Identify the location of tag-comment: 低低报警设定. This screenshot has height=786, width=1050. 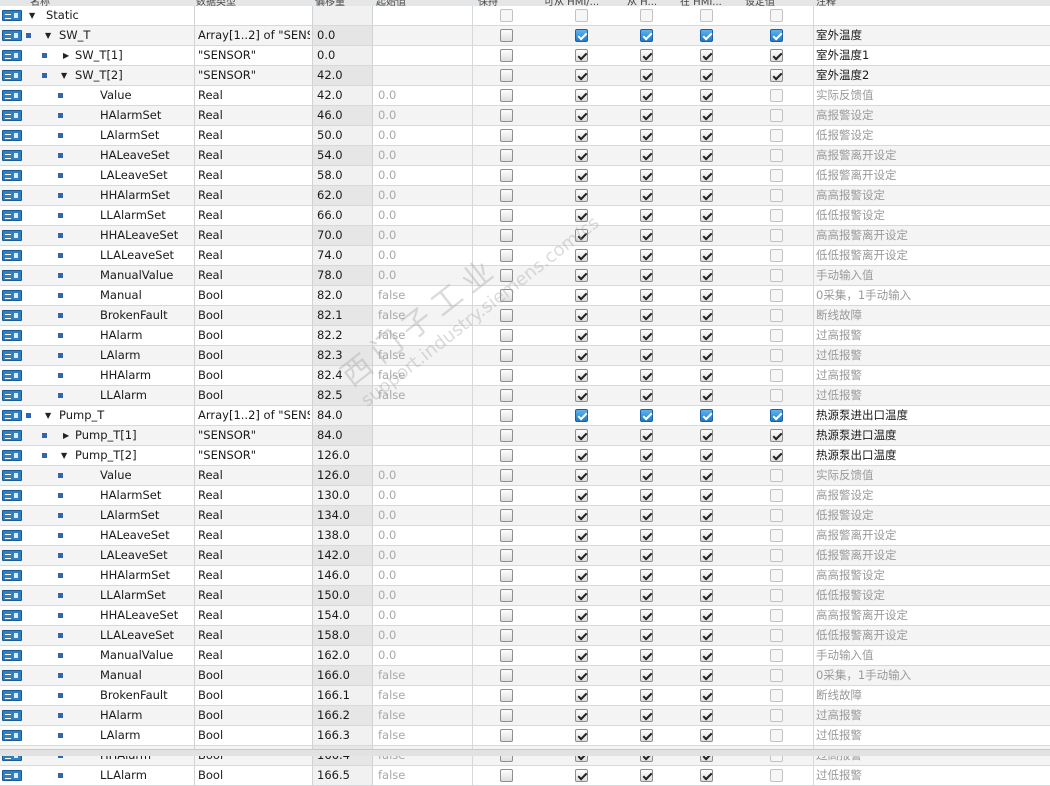
(928, 215).